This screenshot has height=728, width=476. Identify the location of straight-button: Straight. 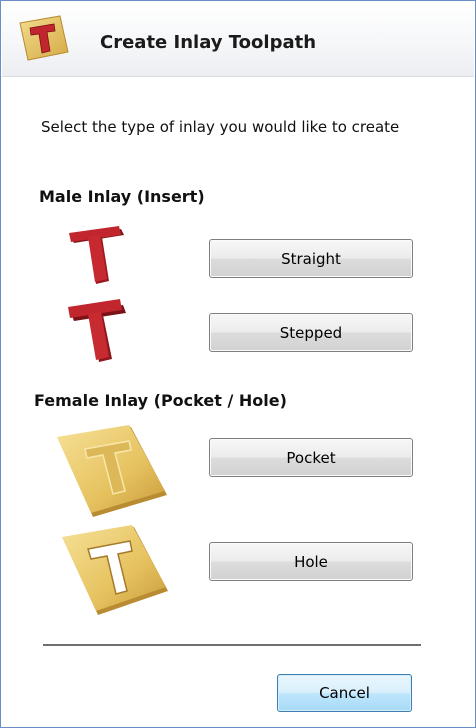
(311, 258).